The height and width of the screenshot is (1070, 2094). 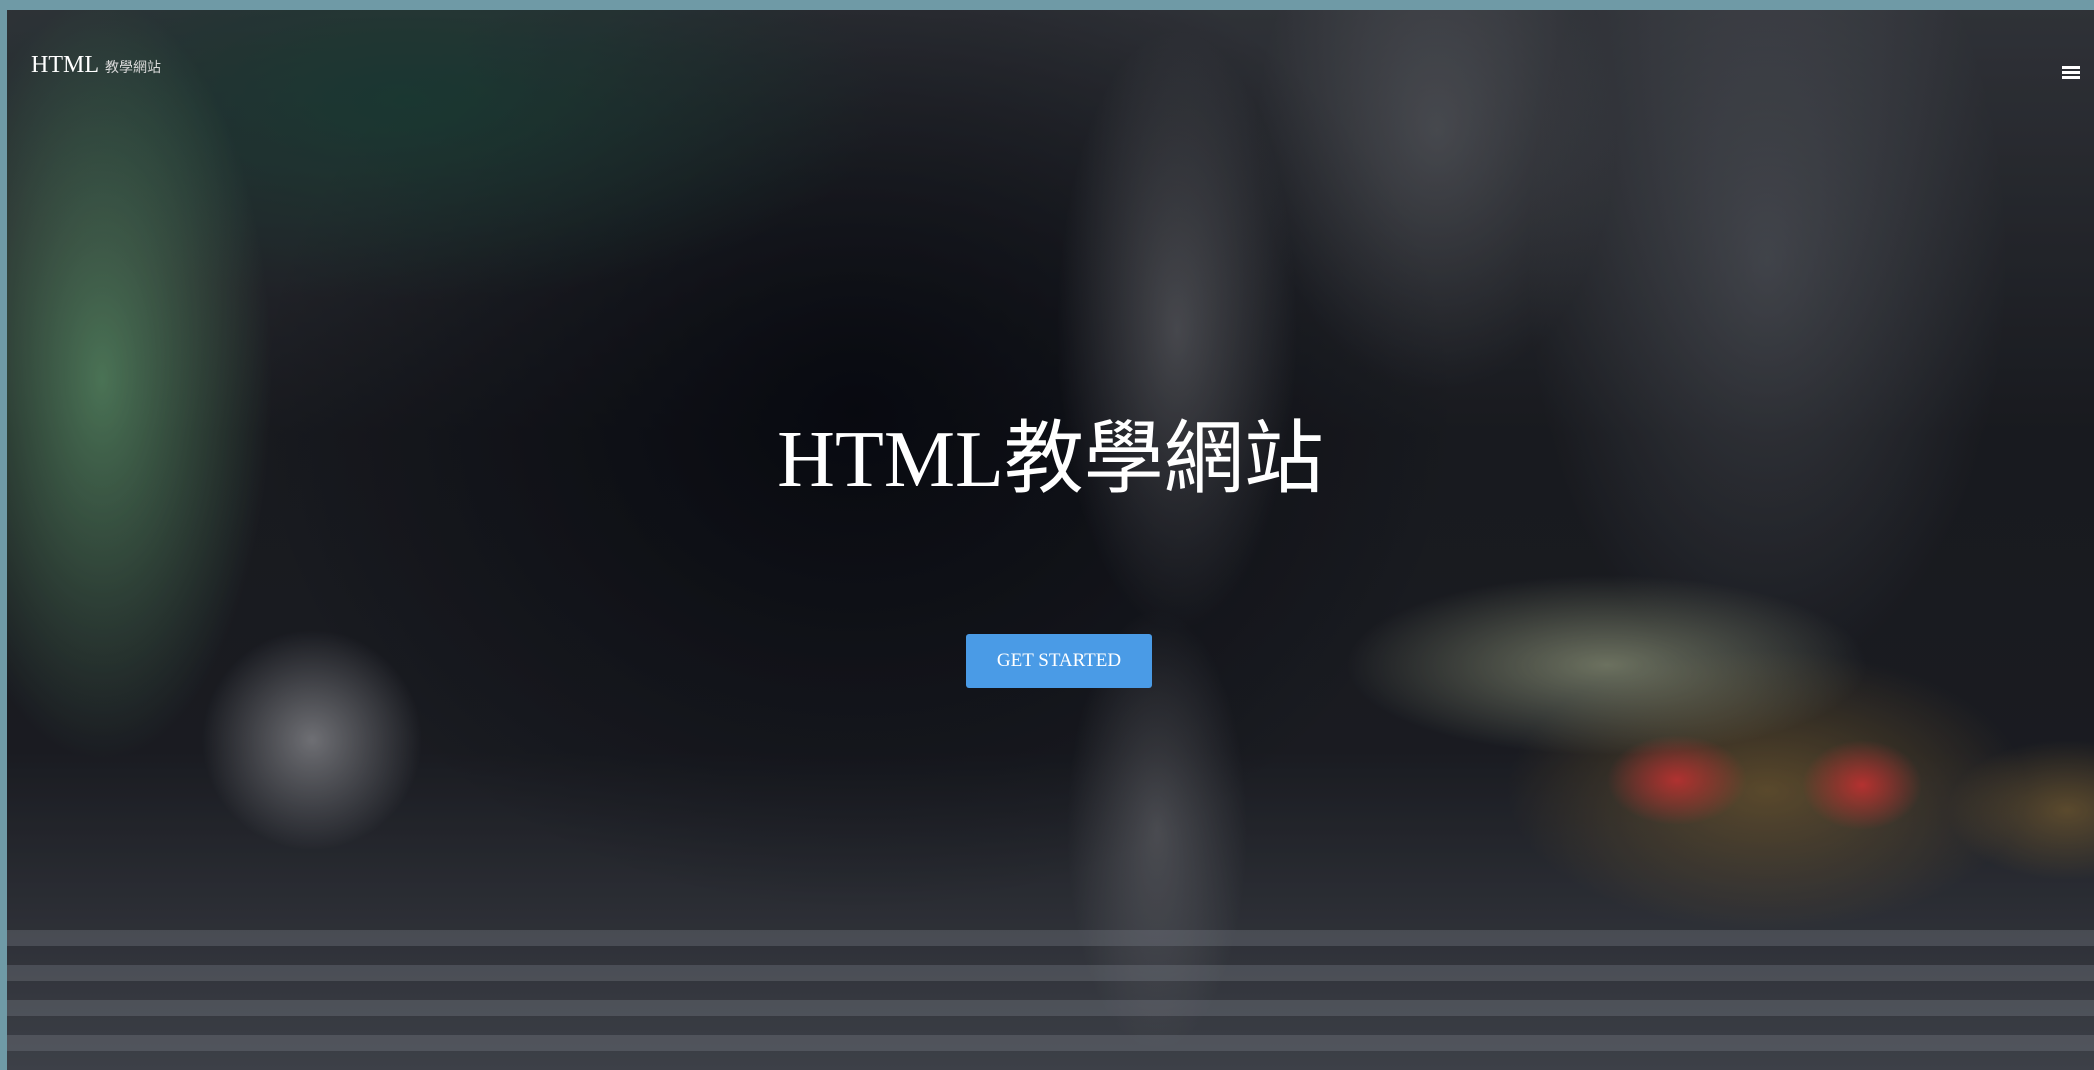 What do you see at coordinates (2071, 73) in the screenshot?
I see `hamburger-menu-icon` at bounding box center [2071, 73].